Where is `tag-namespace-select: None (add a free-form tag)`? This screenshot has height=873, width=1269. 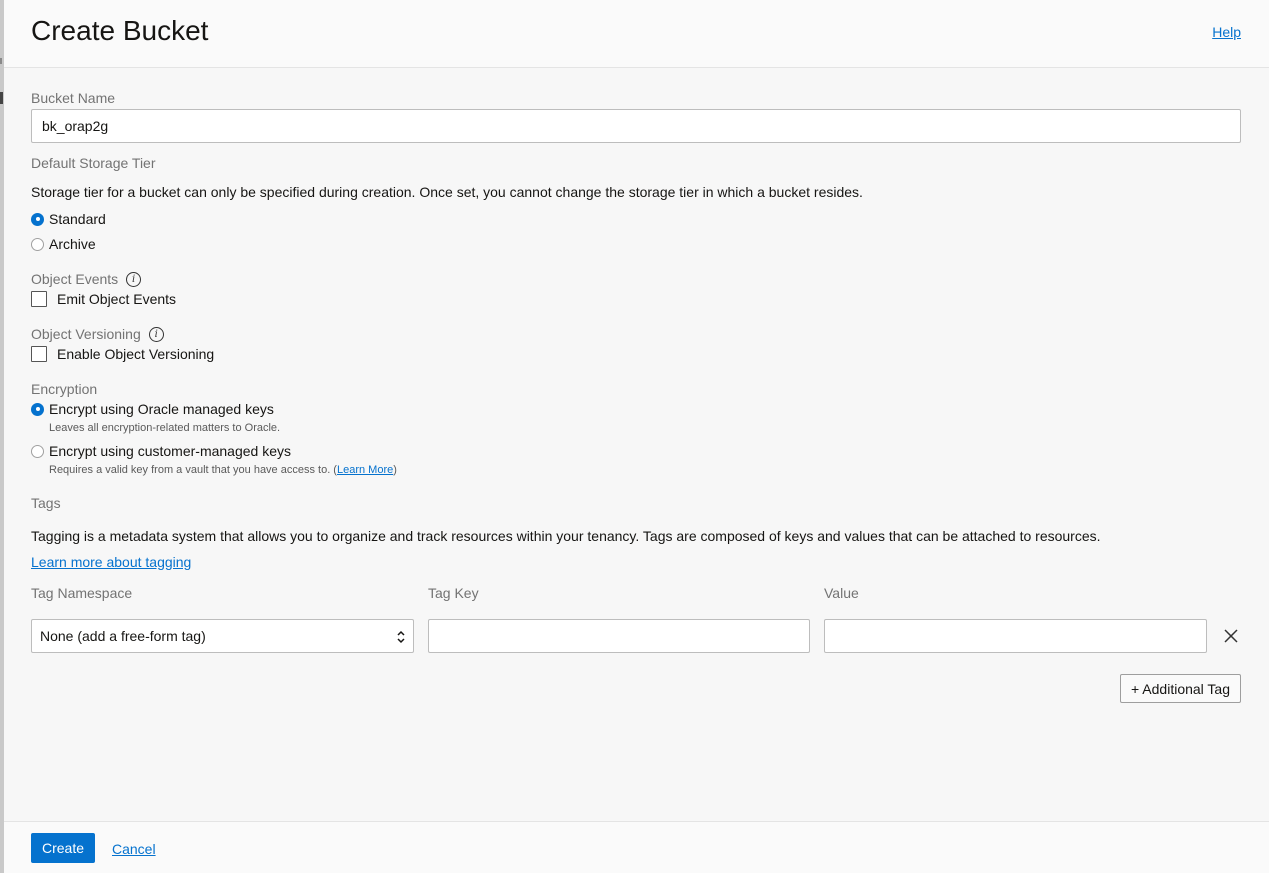
tag-namespace-select: None (add a free-form tag) is located at coordinates (222, 636).